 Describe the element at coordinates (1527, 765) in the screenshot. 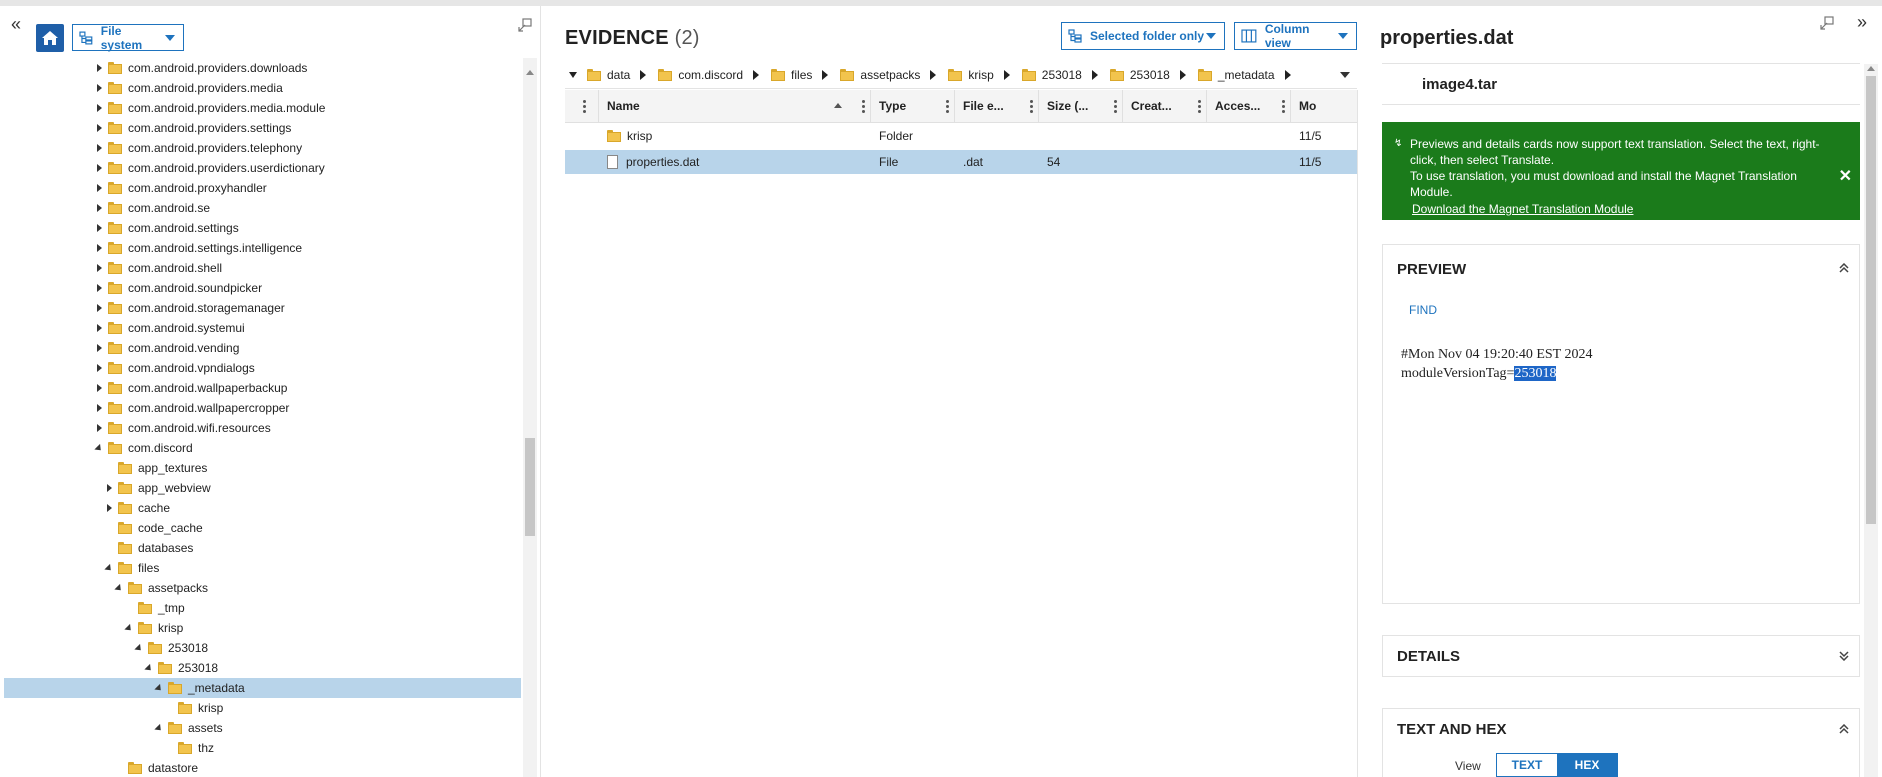

I see `text-tab: TEXT` at that location.